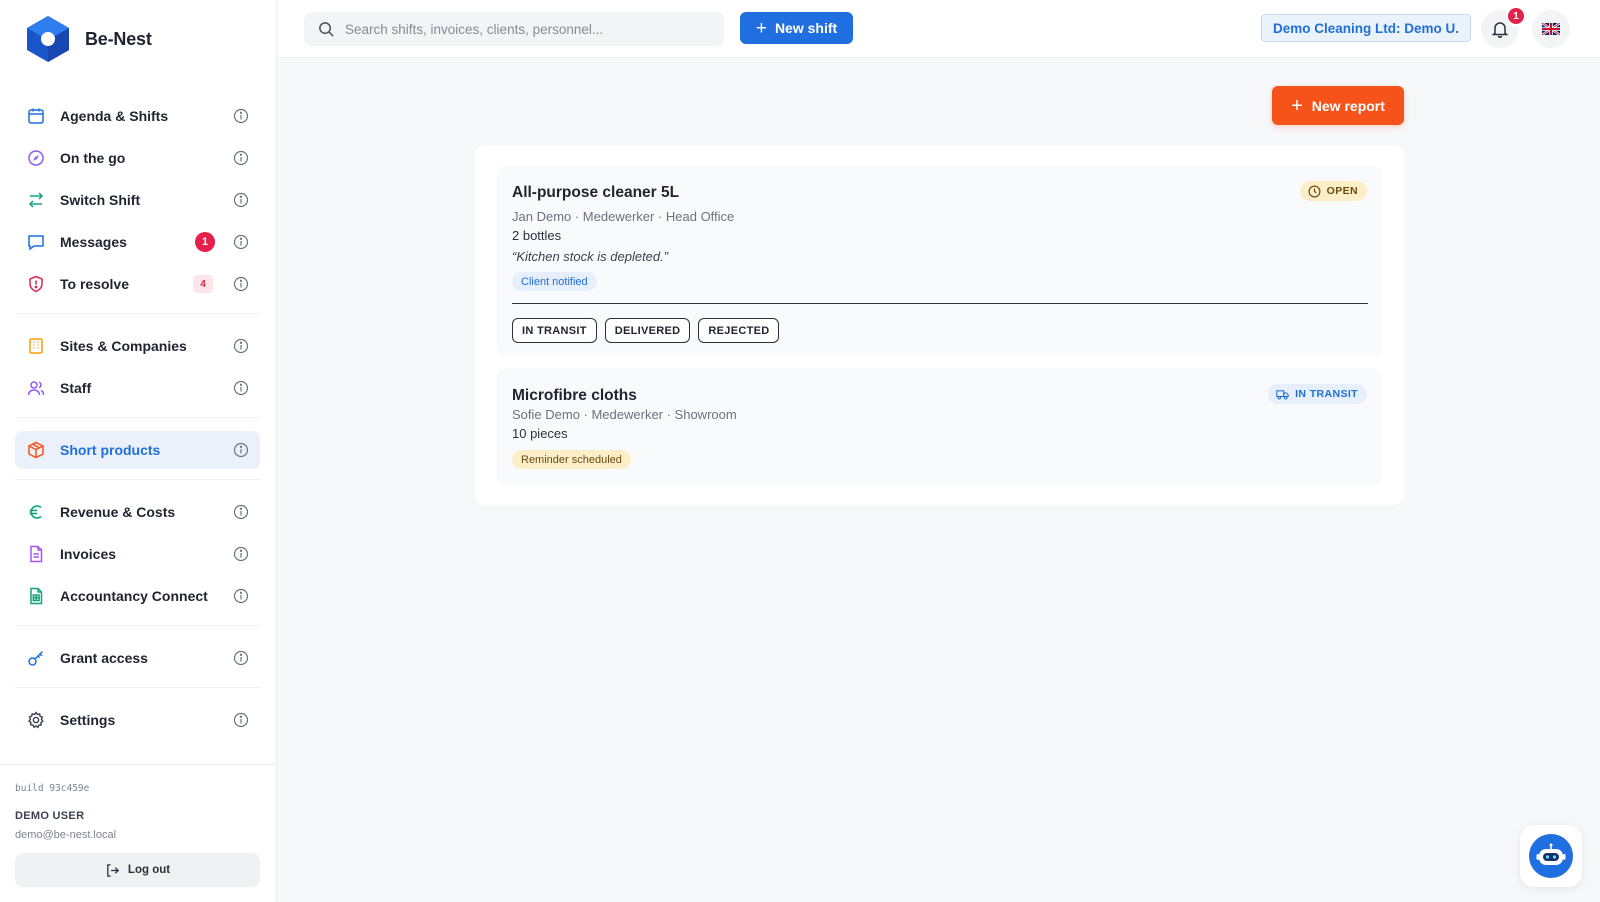  What do you see at coordinates (36, 116) in the screenshot?
I see `calendar-icon` at bounding box center [36, 116].